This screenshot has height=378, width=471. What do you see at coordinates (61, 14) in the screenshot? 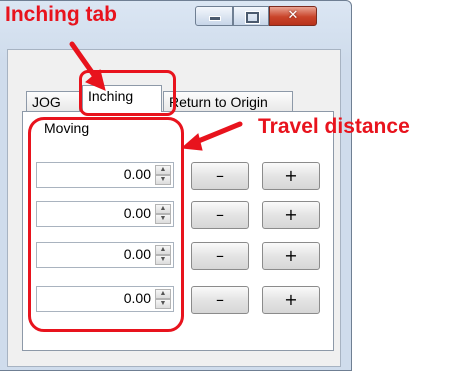
I see `inching-tab-callout: Inching tab` at bounding box center [61, 14].